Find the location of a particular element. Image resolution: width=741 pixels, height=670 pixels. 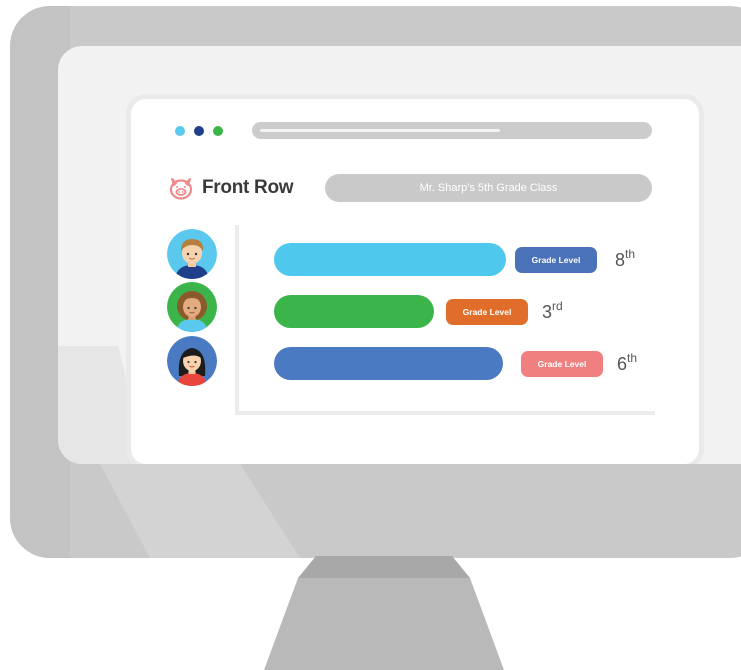

boy-avatar-icon is located at coordinates (192, 254).